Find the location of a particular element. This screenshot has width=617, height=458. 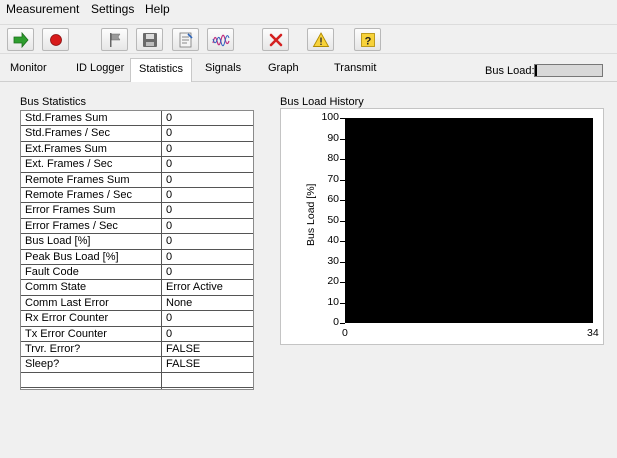

y-tick-label: 0 is located at coordinates (336, 322).